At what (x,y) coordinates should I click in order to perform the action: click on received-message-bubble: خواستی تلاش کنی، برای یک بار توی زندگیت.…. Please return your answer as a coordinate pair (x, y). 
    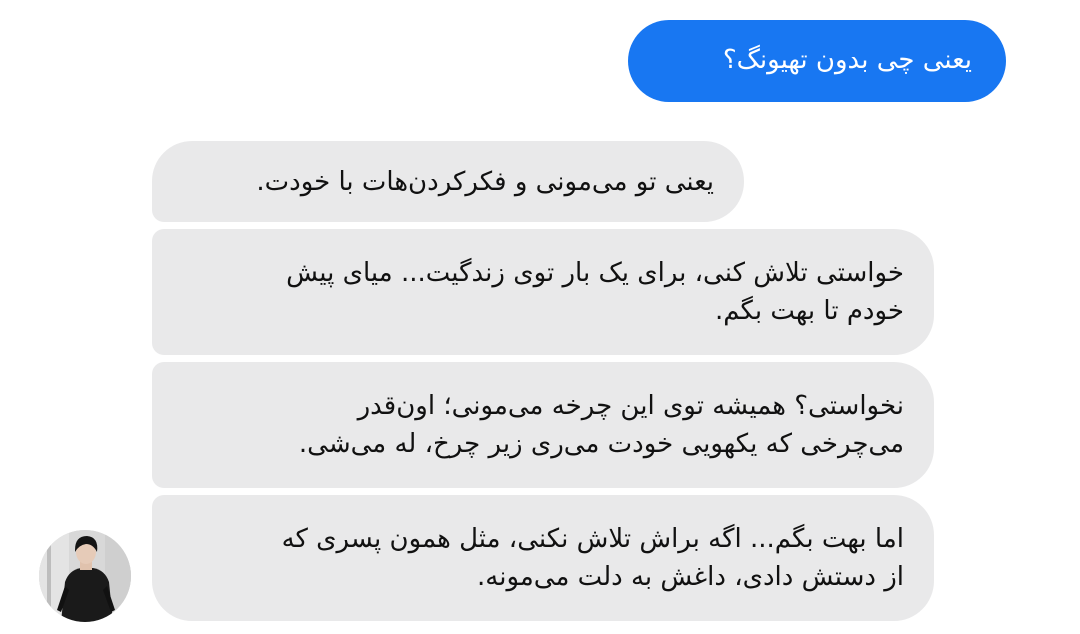
    Looking at the image, I should click on (543, 292).